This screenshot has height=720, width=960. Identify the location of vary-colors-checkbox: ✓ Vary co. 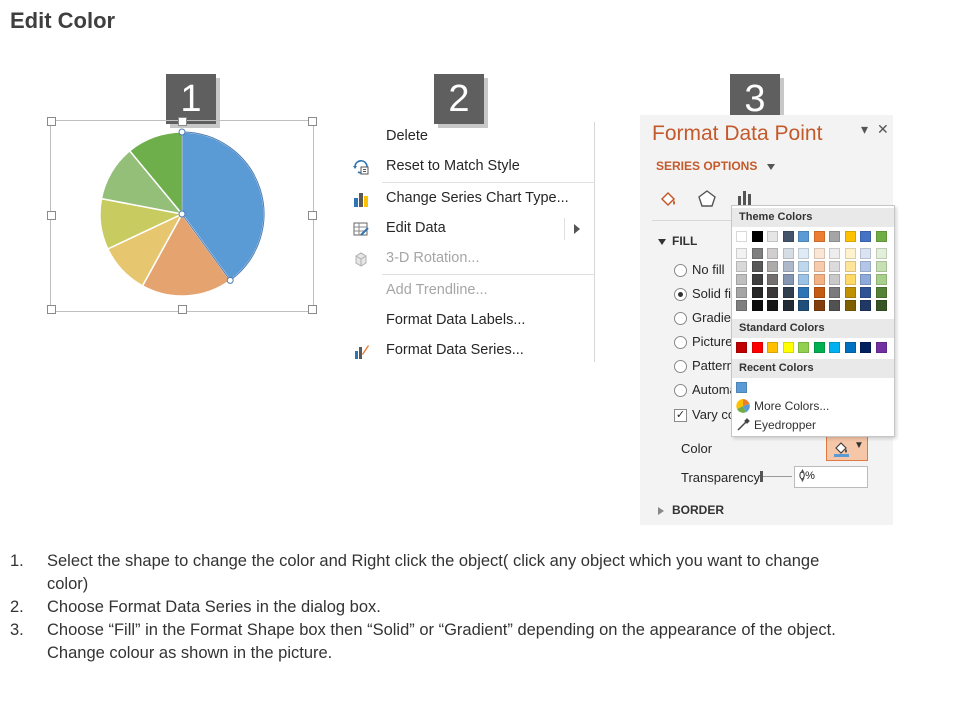
(704, 415).